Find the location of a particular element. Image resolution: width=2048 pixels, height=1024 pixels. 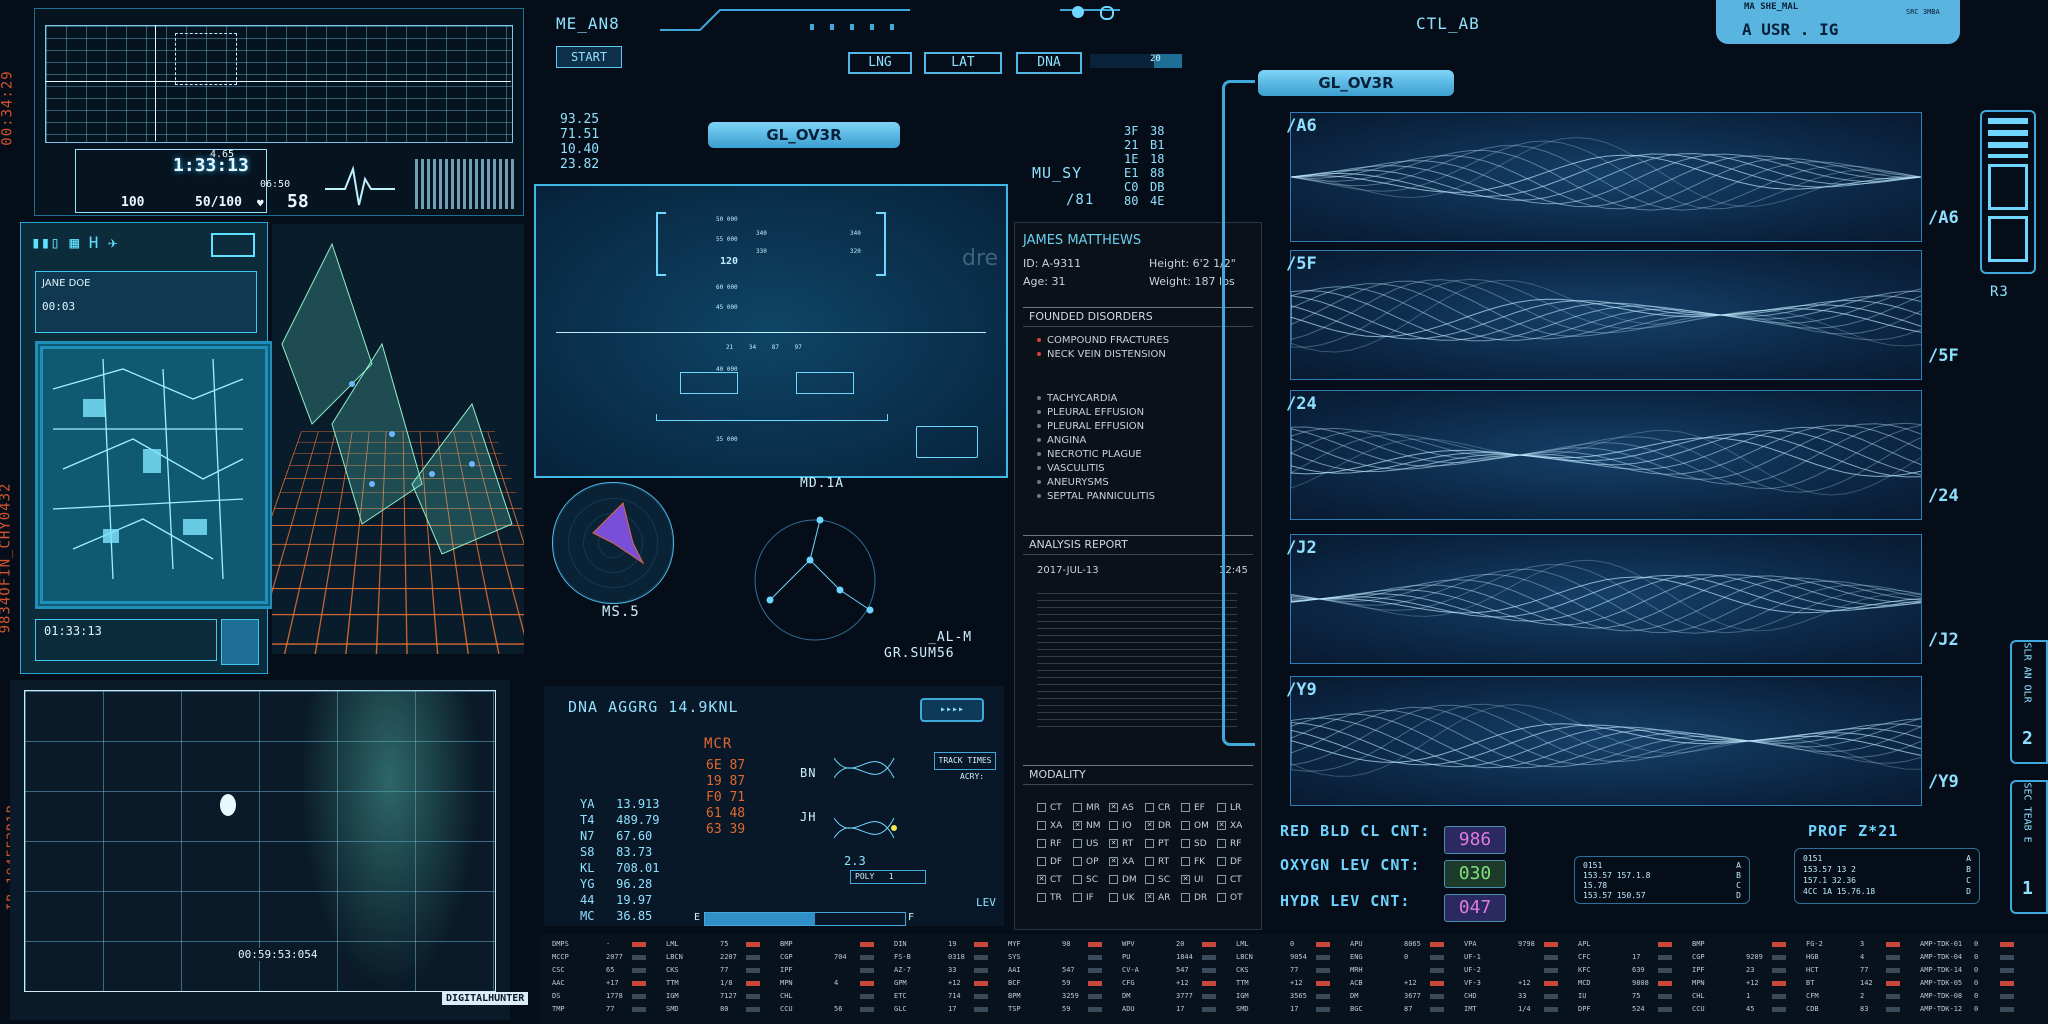

modality-option: OP is located at coordinates (1086, 862).